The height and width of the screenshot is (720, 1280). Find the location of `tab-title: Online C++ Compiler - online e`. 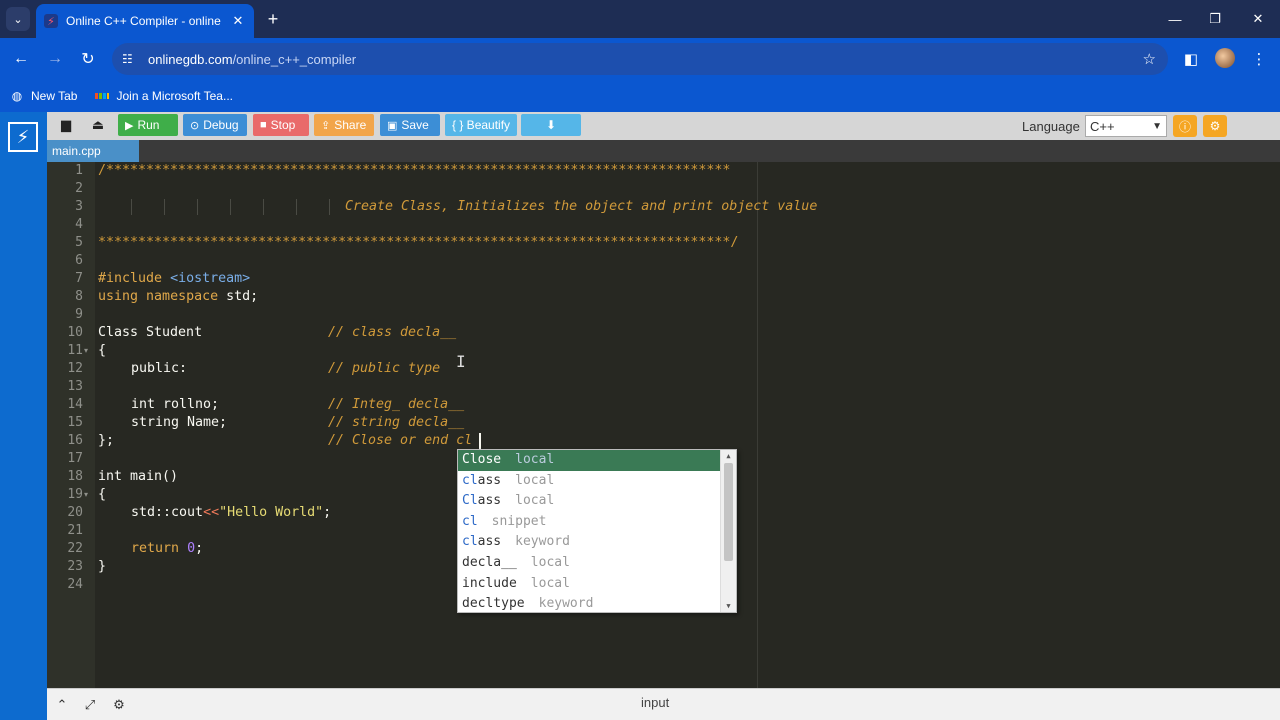

tab-title: Online C++ Compiler - online e is located at coordinates (145, 21).